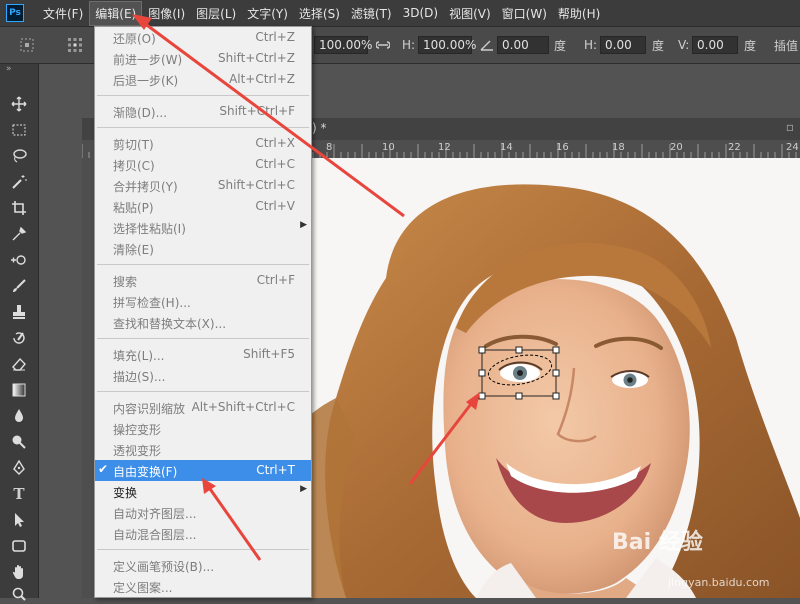 The width and height of the screenshot is (800, 604). I want to click on vskew-label: V:, so click(684, 45).